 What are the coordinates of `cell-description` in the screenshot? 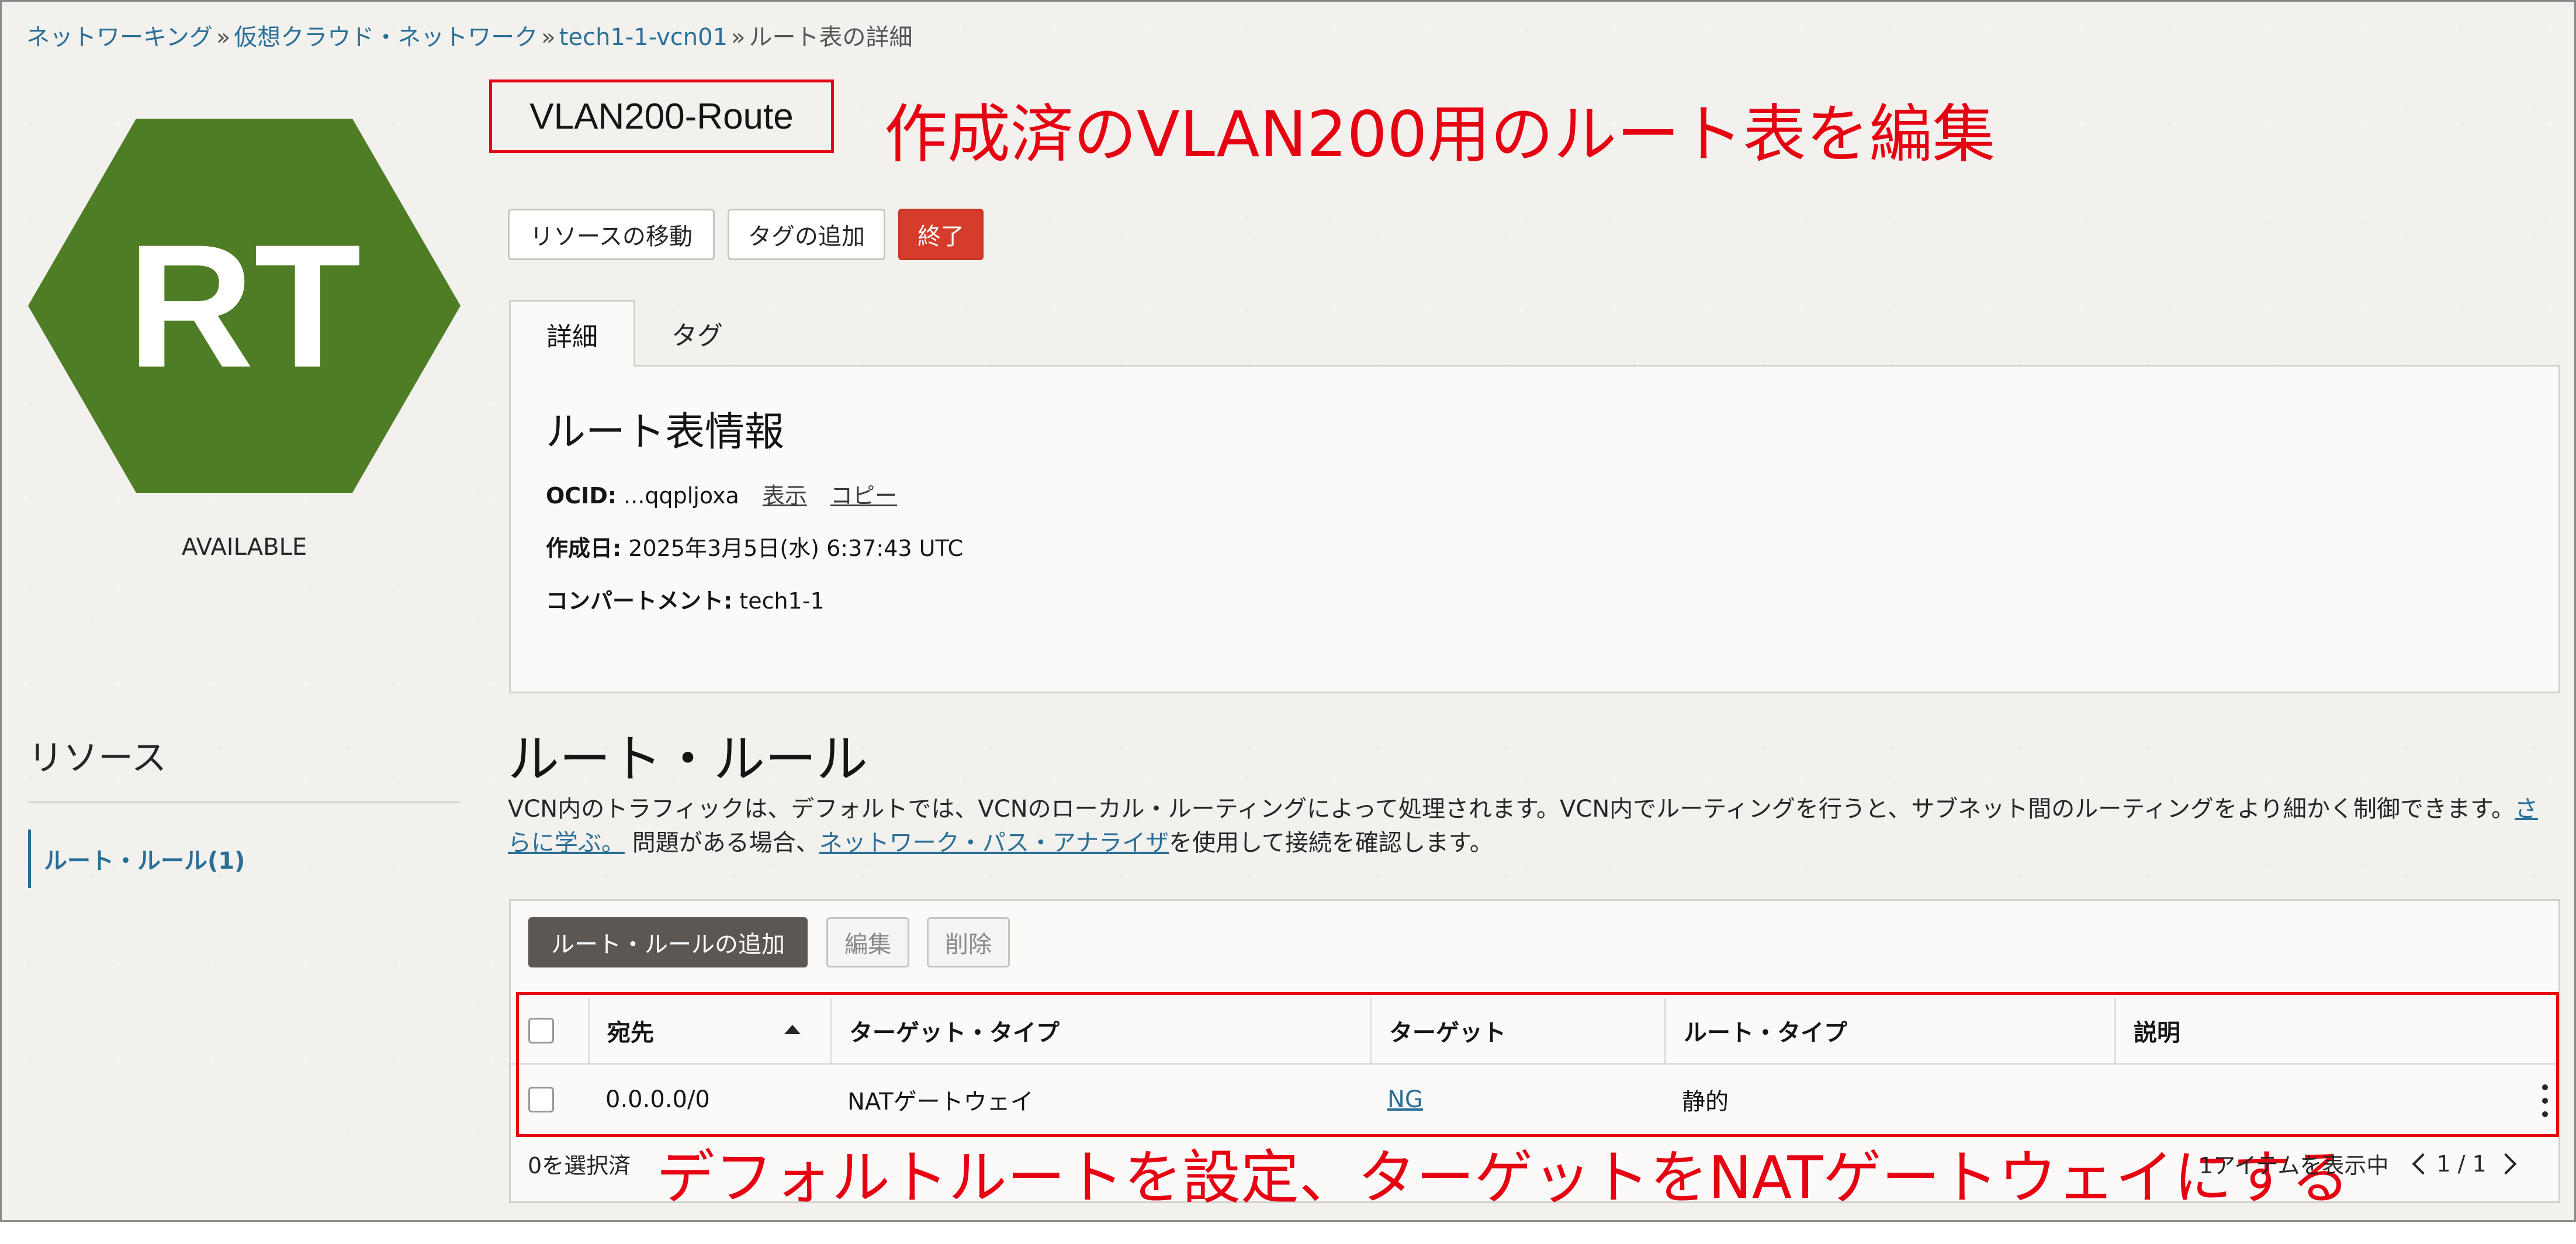 It's located at (2318, 1100).